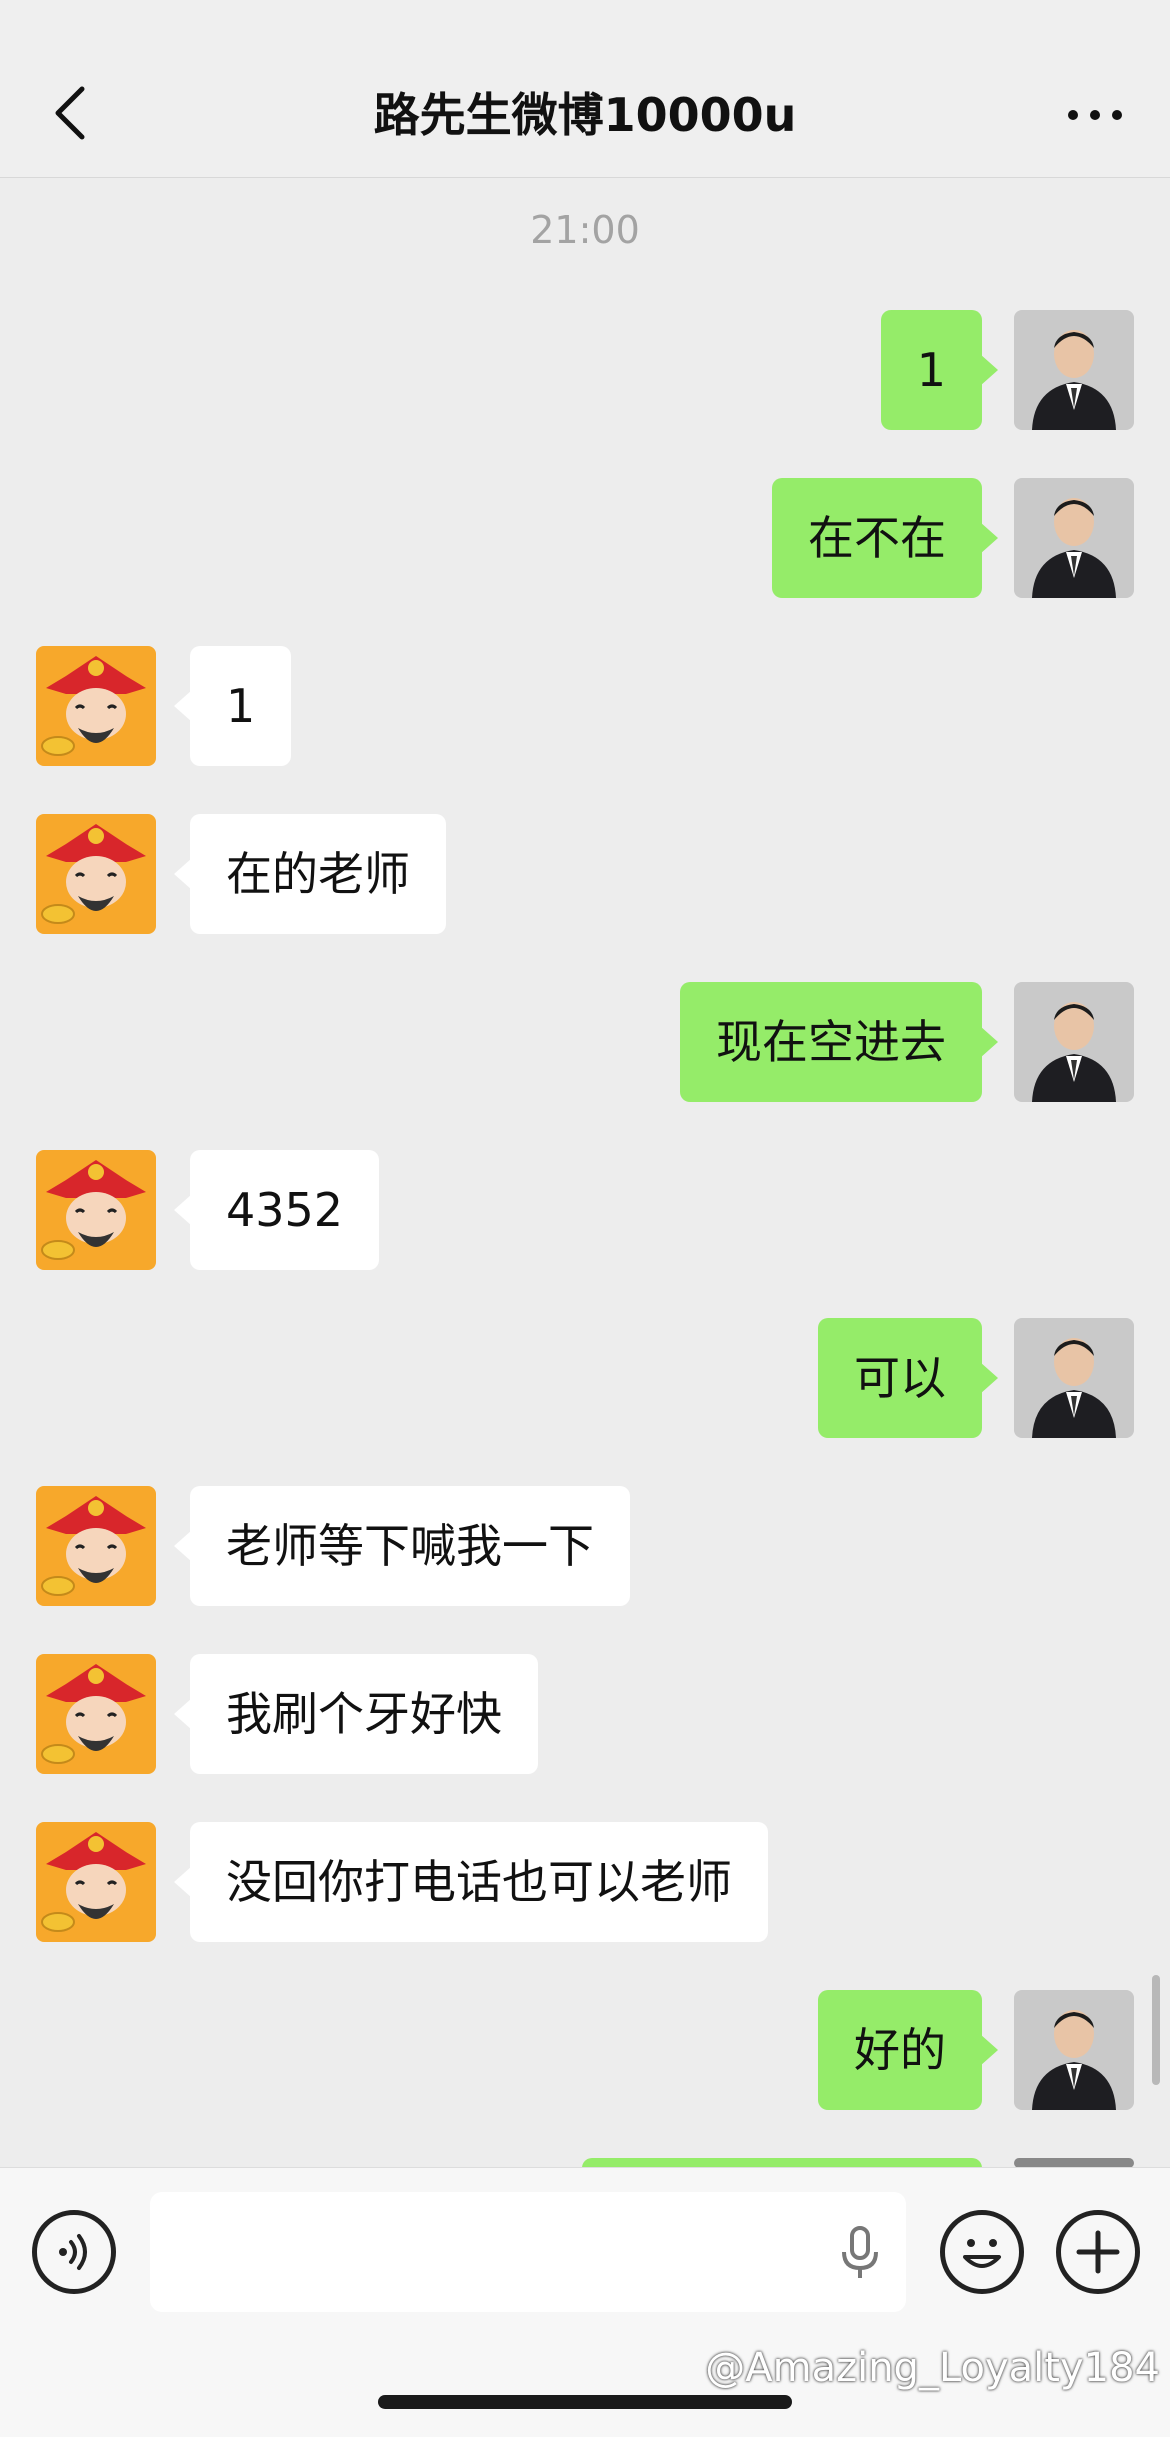 The height and width of the screenshot is (2437, 1170). What do you see at coordinates (585, 115) in the screenshot?
I see `chat-title: 路先生微博10000u` at bounding box center [585, 115].